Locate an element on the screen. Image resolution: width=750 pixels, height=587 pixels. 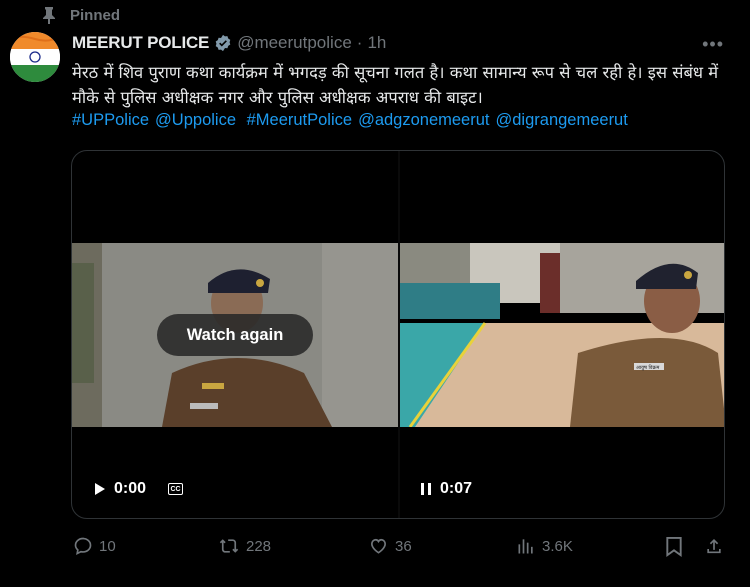
mention-link: @adgzonemeerut is located at coordinates (423, 120).